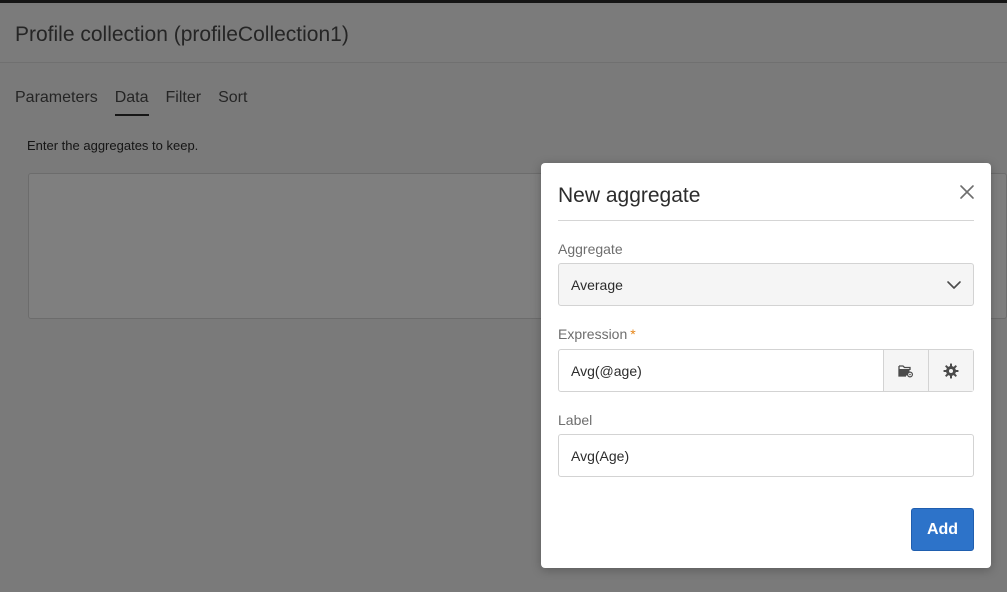 This screenshot has height=592, width=1007. I want to click on title-divider, so click(766, 220).